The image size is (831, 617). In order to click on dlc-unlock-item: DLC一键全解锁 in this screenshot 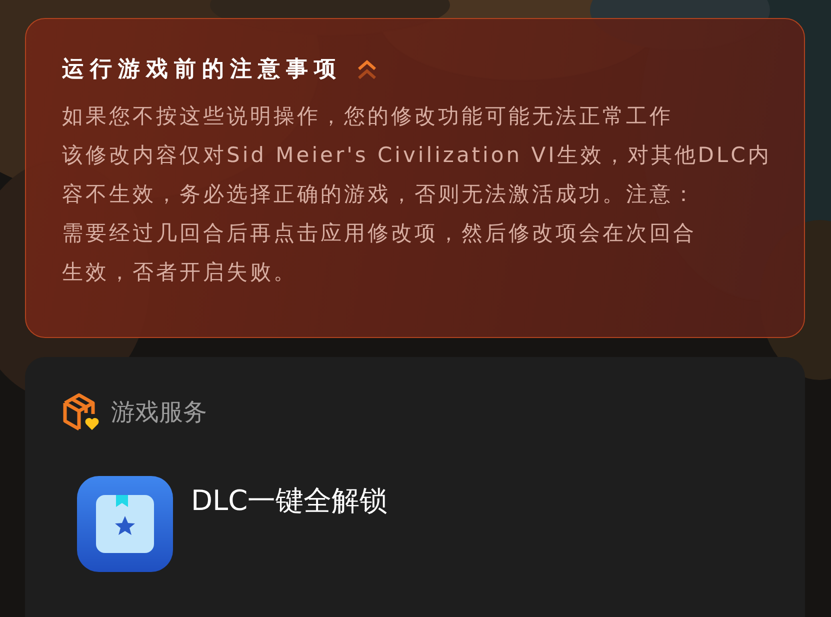, I will do `click(232, 524)`.